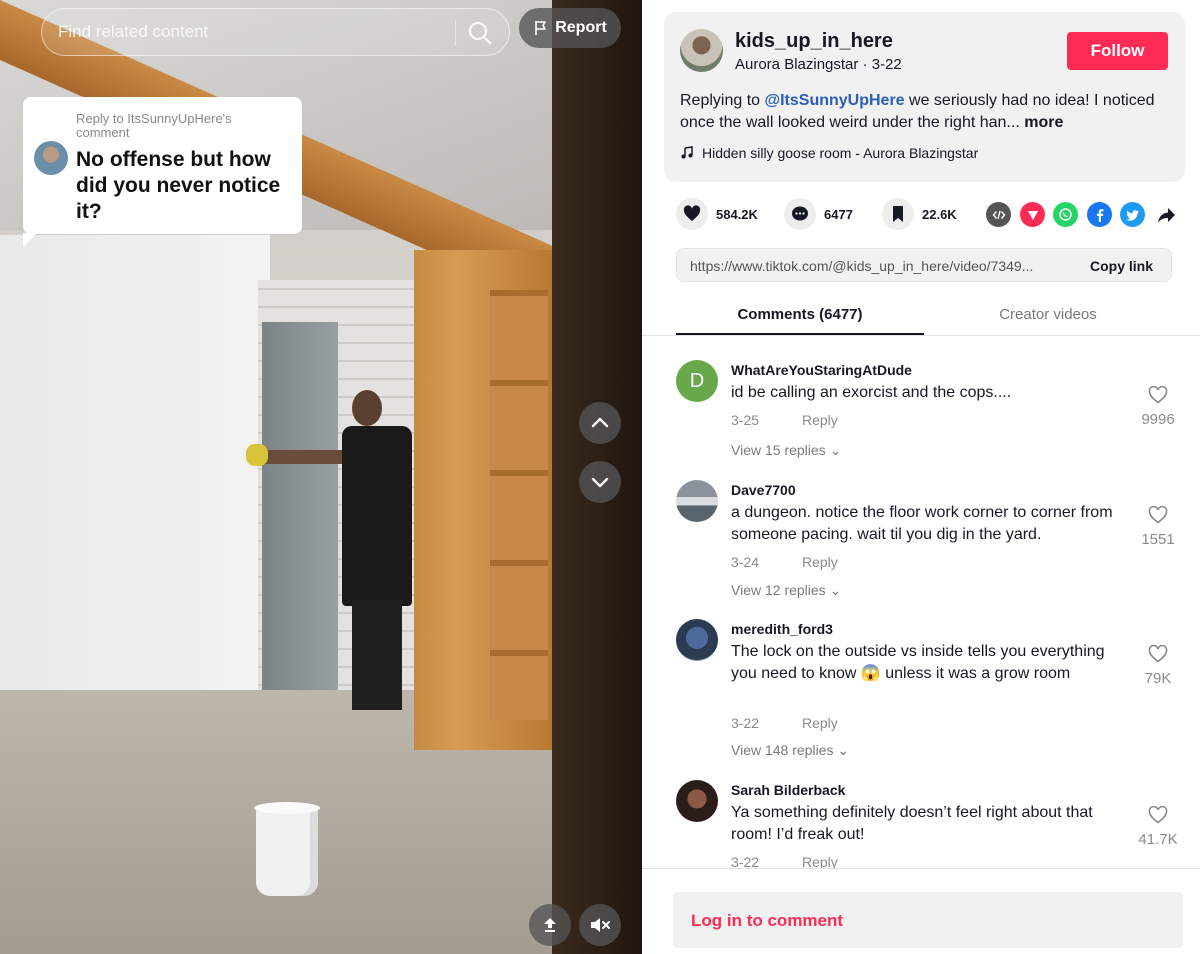 This screenshot has width=1200, height=954. I want to click on action-bar: 584.2K 6477 22.6K, so click(926, 214).